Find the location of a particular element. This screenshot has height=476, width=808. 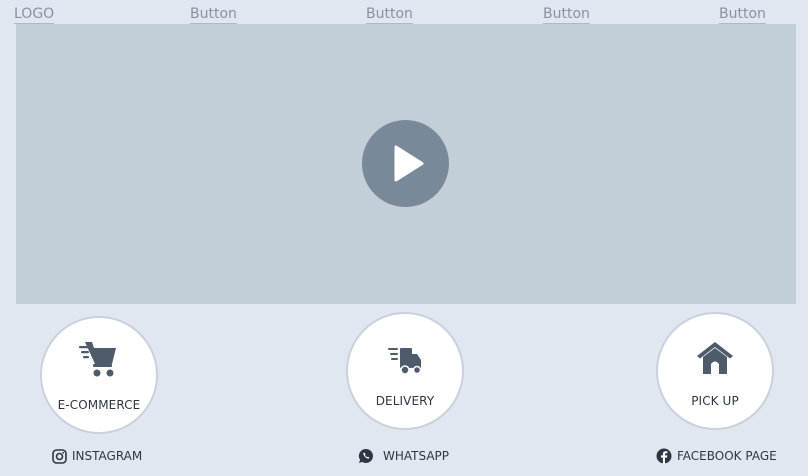

delivery-label: DELIVERY is located at coordinates (405, 401).